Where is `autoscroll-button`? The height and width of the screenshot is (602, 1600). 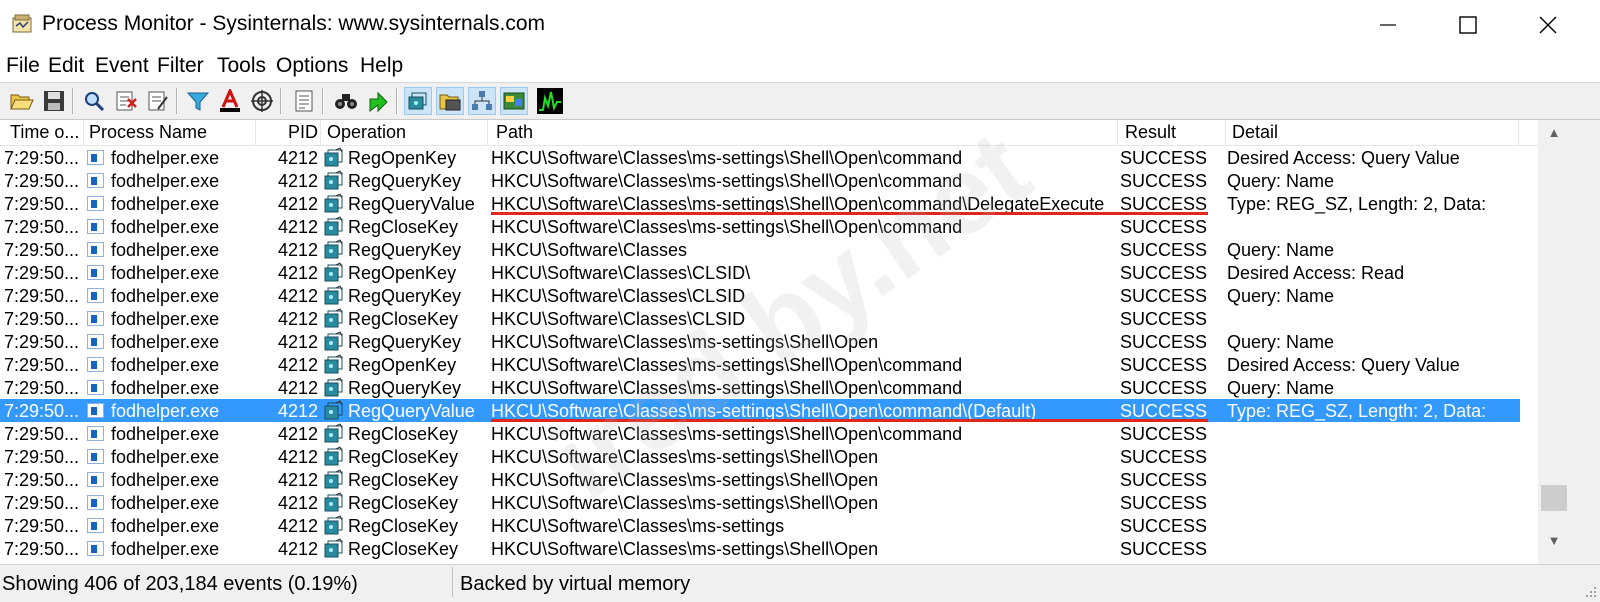
autoscroll-button is located at coordinates (126, 101).